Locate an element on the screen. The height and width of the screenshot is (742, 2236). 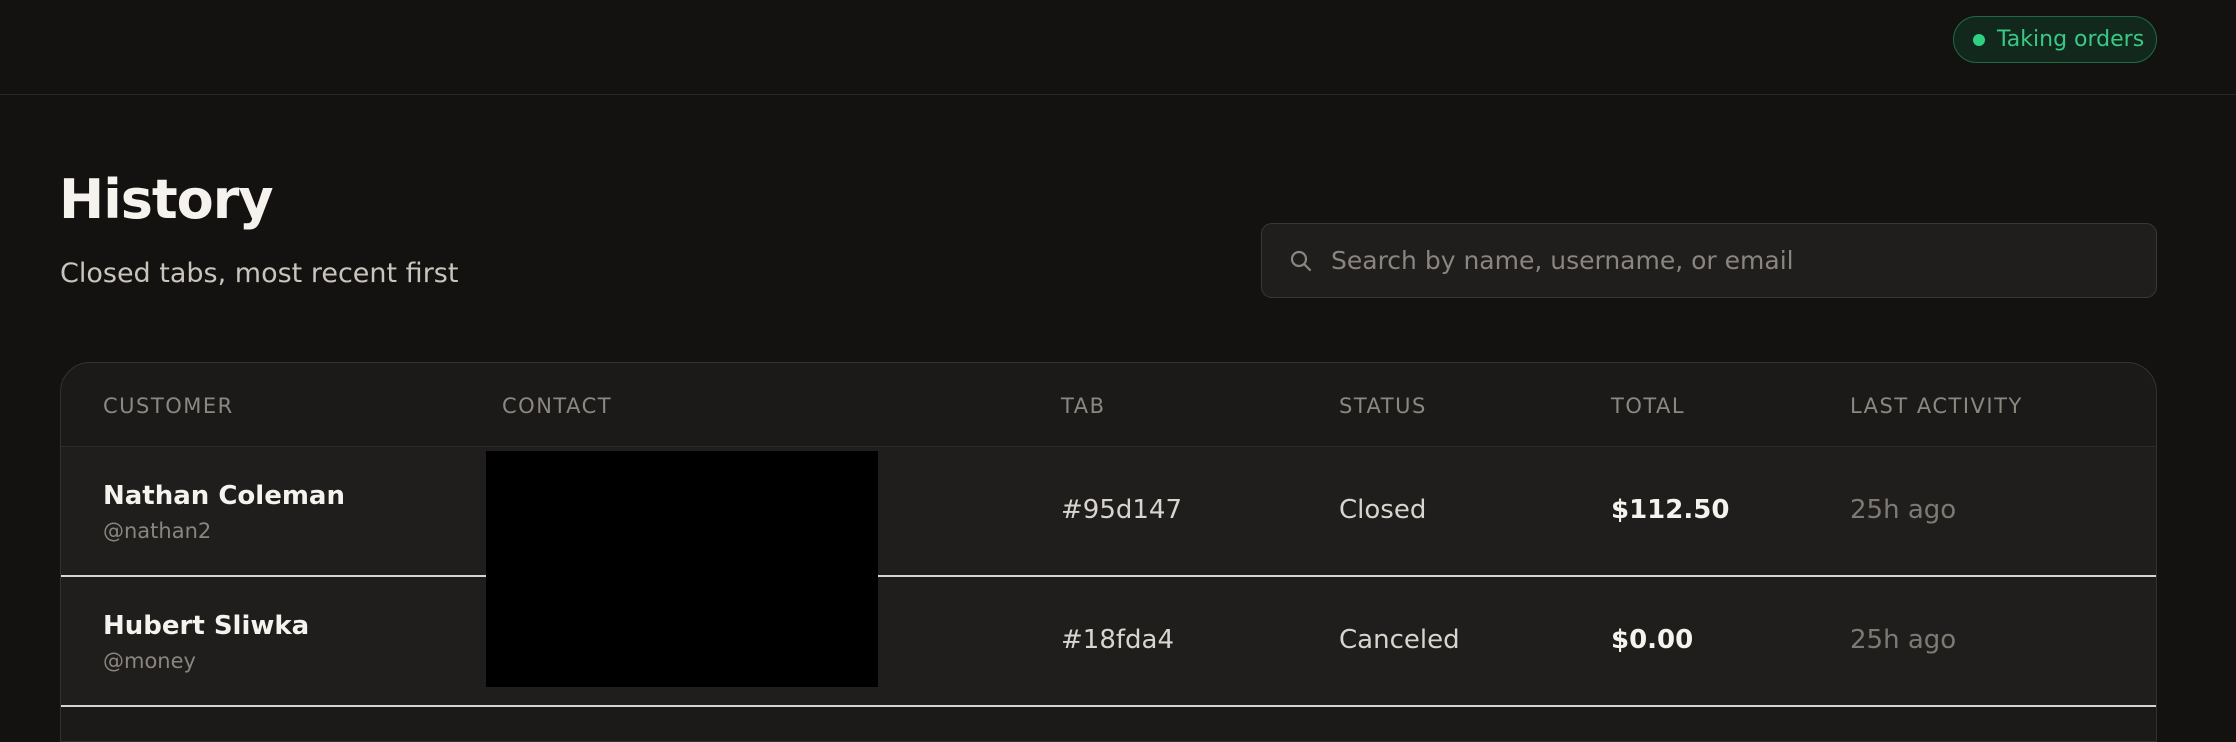
tab-total: $112.50 is located at coordinates (1670, 510).